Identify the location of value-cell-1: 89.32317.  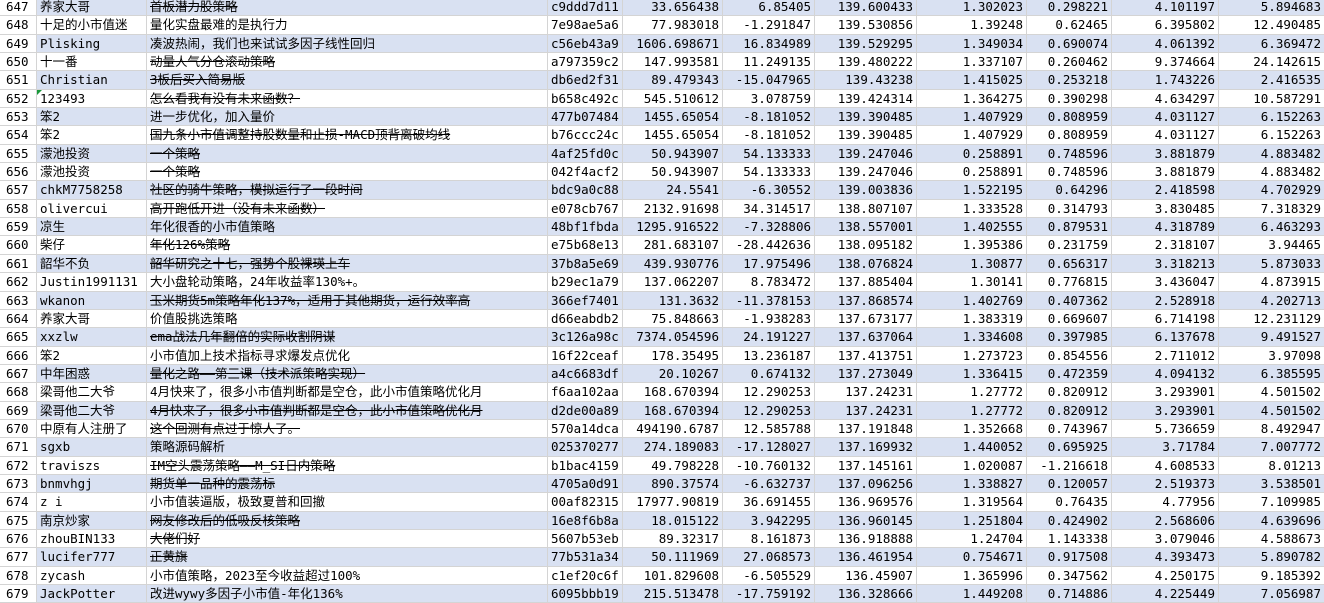
(673, 538).